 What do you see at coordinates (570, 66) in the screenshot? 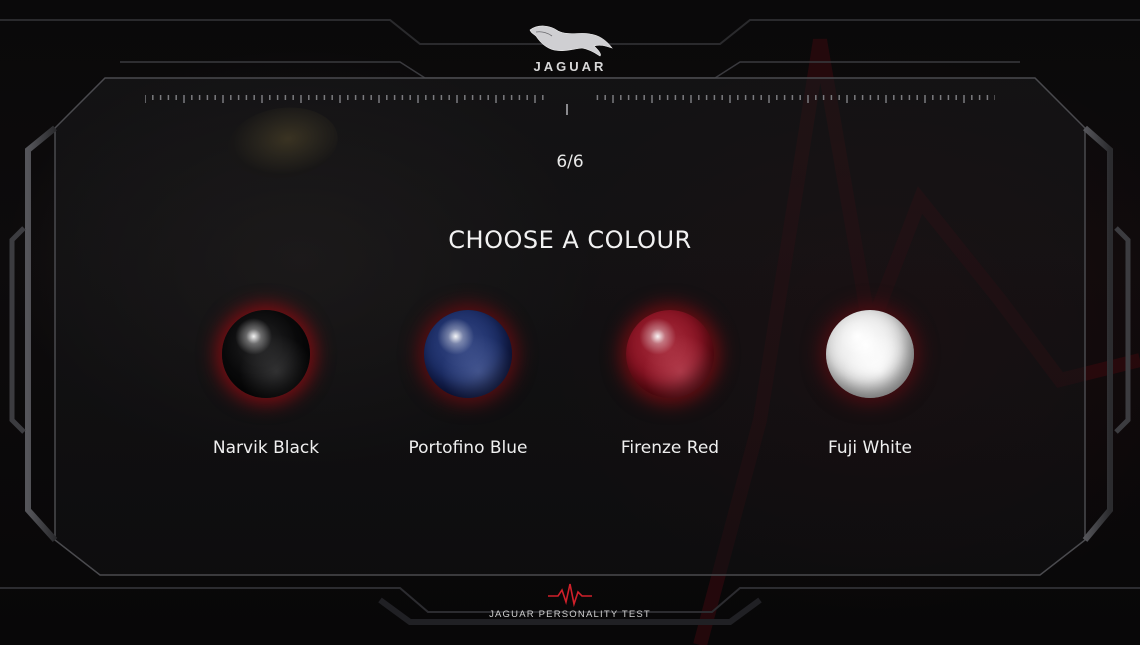
I see `jaguar-wordmark: JAGUAR` at bounding box center [570, 66].